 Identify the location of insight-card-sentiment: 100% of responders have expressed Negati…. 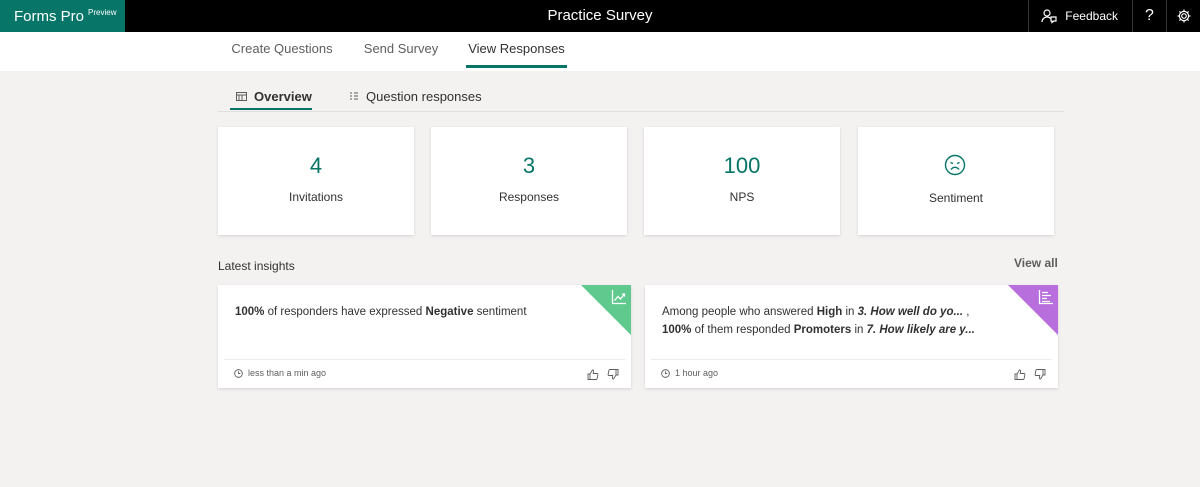
(424, 336).